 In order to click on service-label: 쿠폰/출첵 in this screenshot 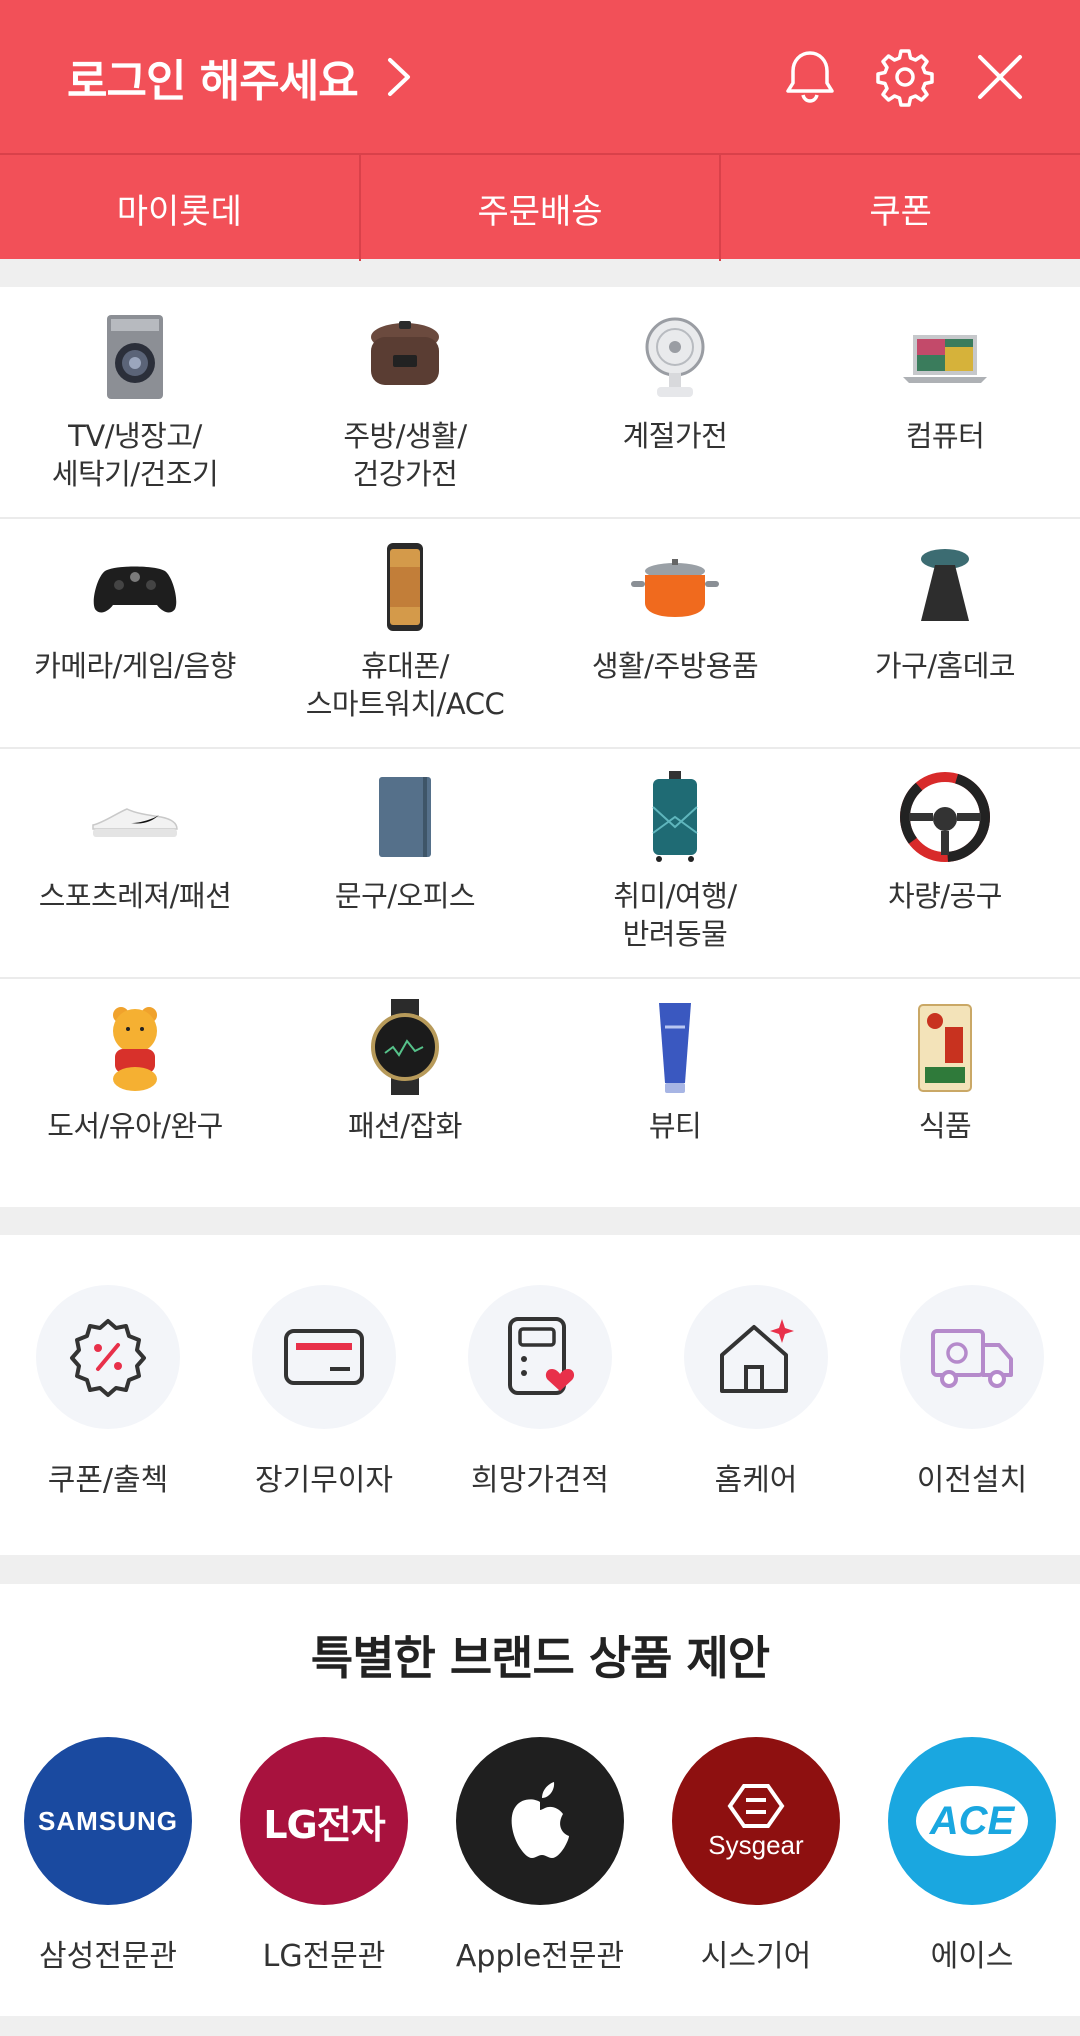, I will do `click(108, 1480)`.